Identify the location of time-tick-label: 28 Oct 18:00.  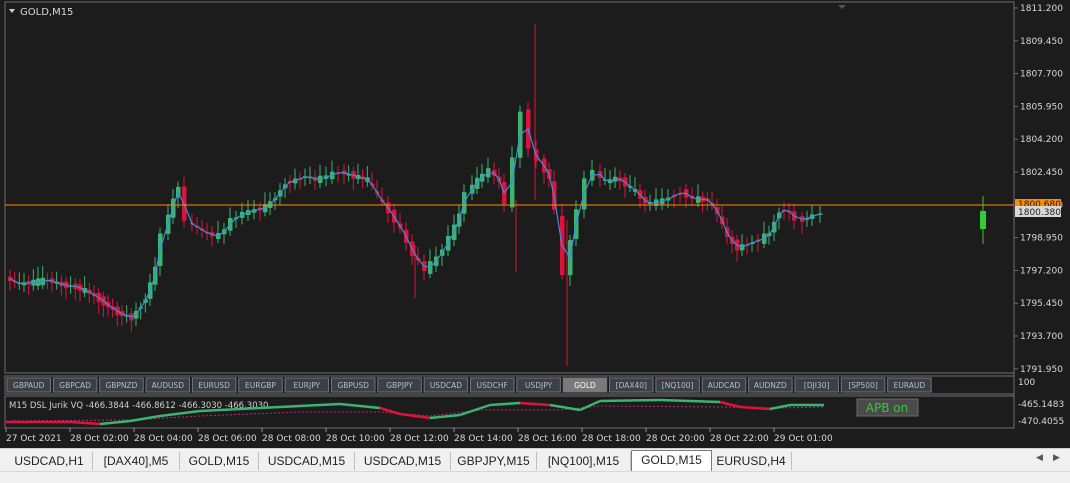
(611, 439).